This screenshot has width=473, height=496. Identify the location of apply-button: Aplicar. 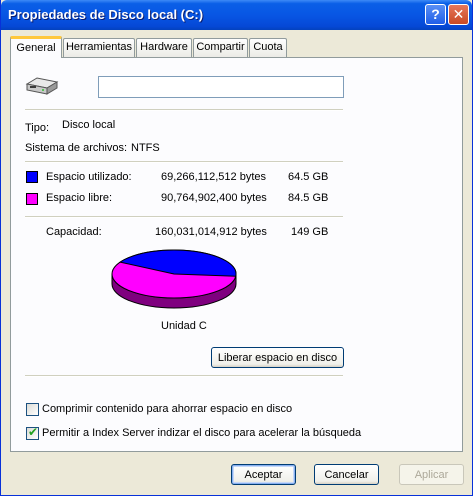
(431, 474).